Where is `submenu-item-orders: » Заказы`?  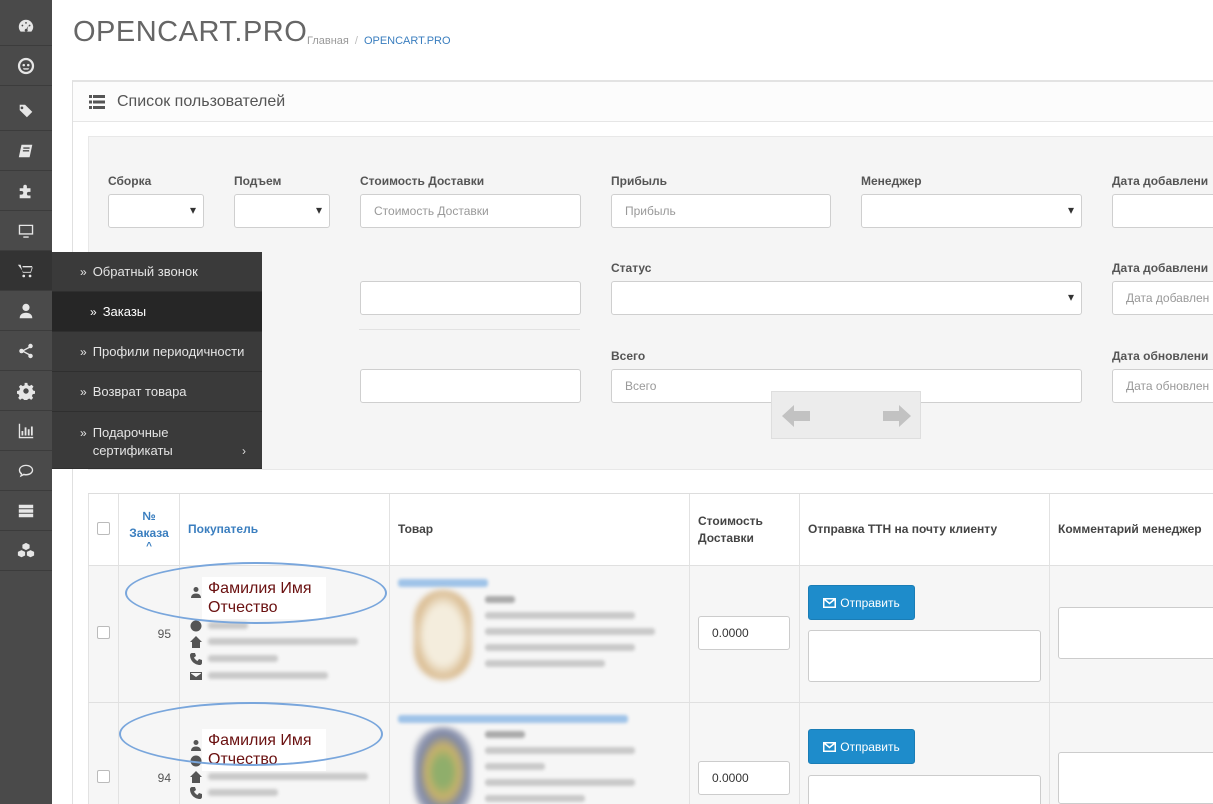
submenu-item-orders: » Заказы is located at coordinates (157, 312).